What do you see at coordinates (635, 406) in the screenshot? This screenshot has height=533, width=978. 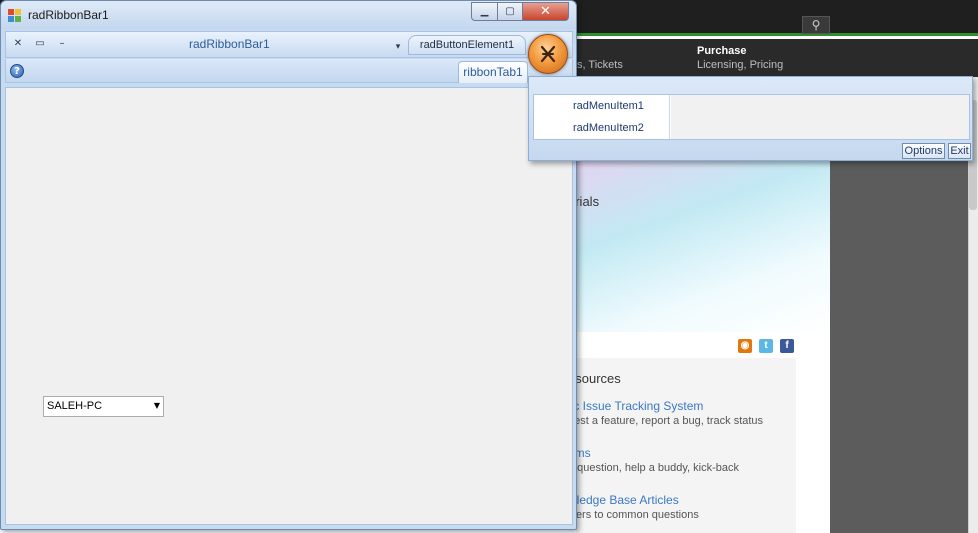 I see `resource-link-issue-tracking: lic Issue Tracking System` at bounding box center [635, 406].